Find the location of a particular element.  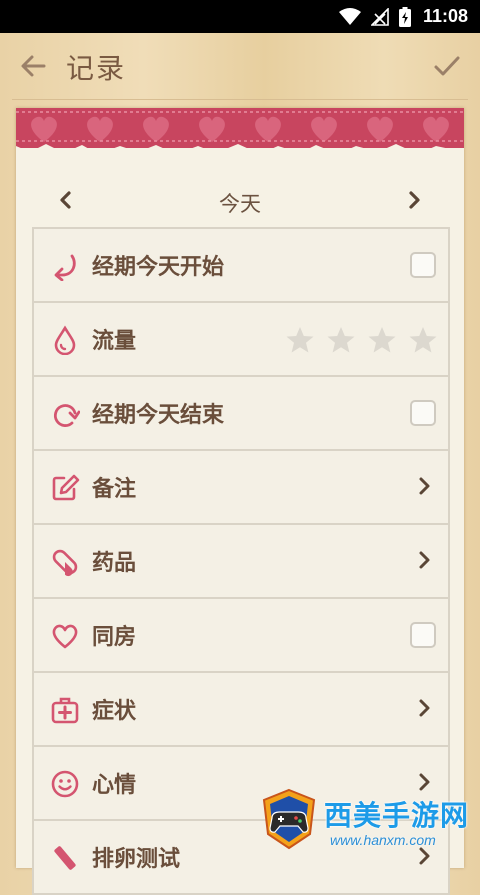

check-icon is located at coordinates (447, 66).